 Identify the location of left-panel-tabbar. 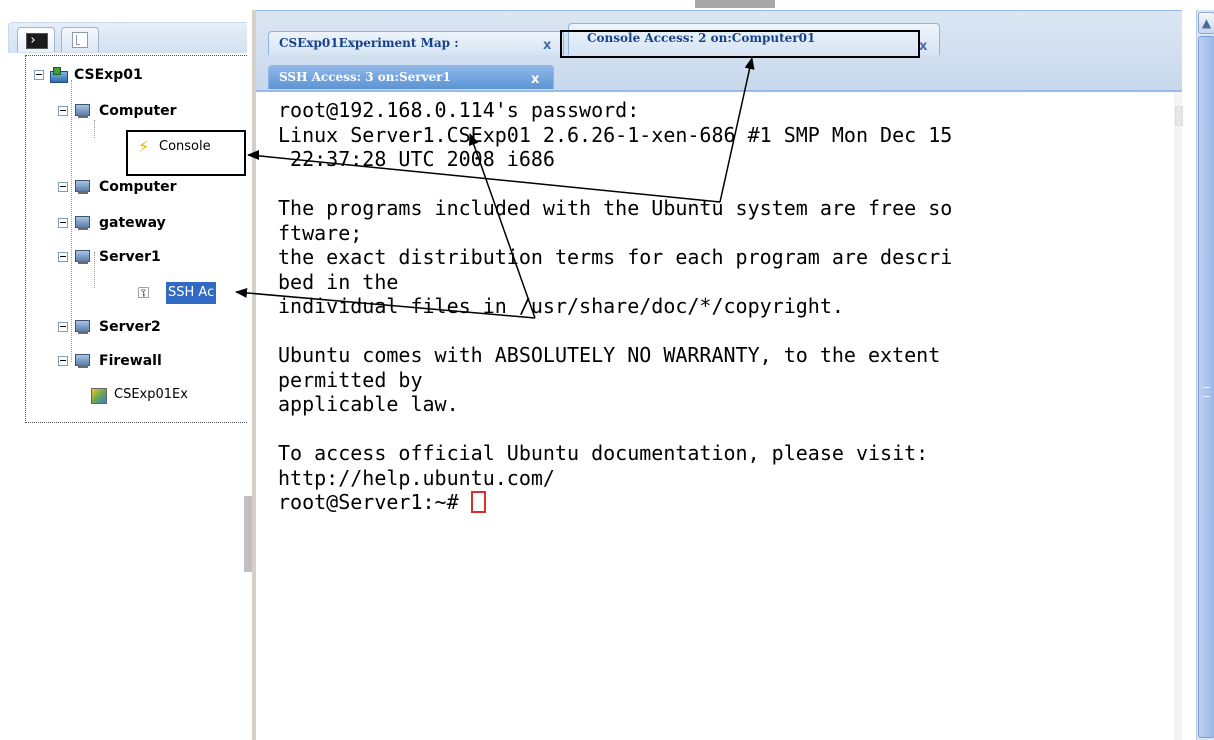
(127, 37).